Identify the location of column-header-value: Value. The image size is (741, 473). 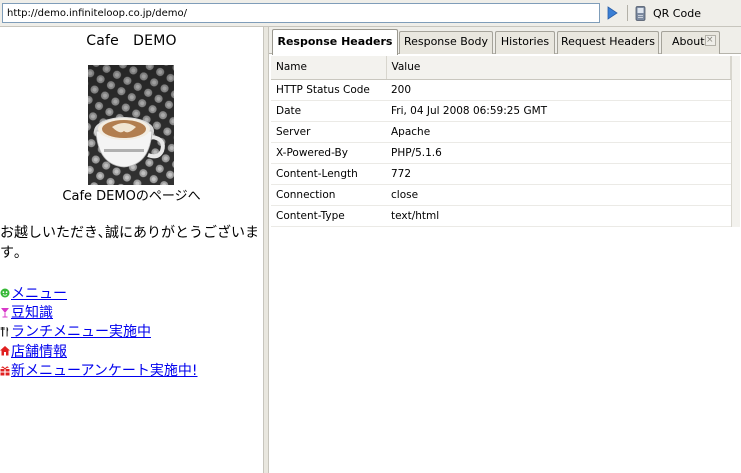
(558, 68).